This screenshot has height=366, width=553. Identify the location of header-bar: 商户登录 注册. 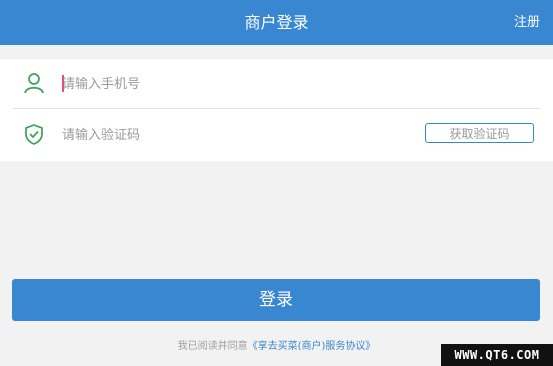
(276, 22).